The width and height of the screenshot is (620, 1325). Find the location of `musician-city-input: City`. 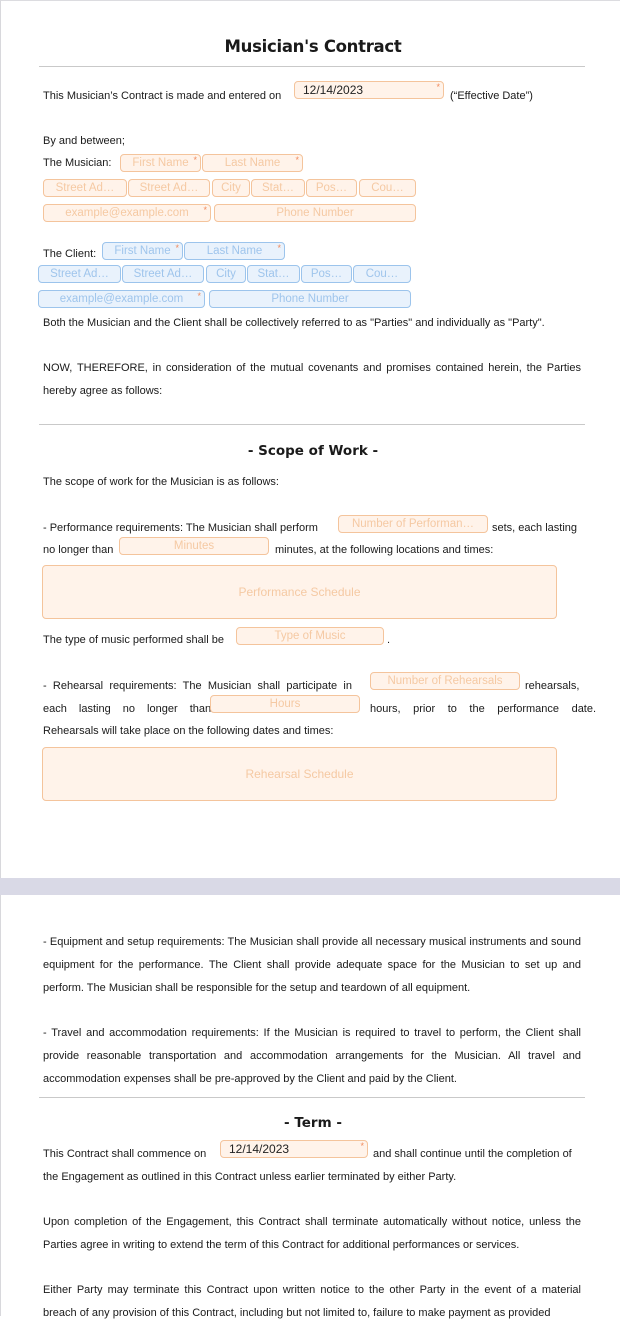

musician-city-input: City is located at coordinates (231, 188).